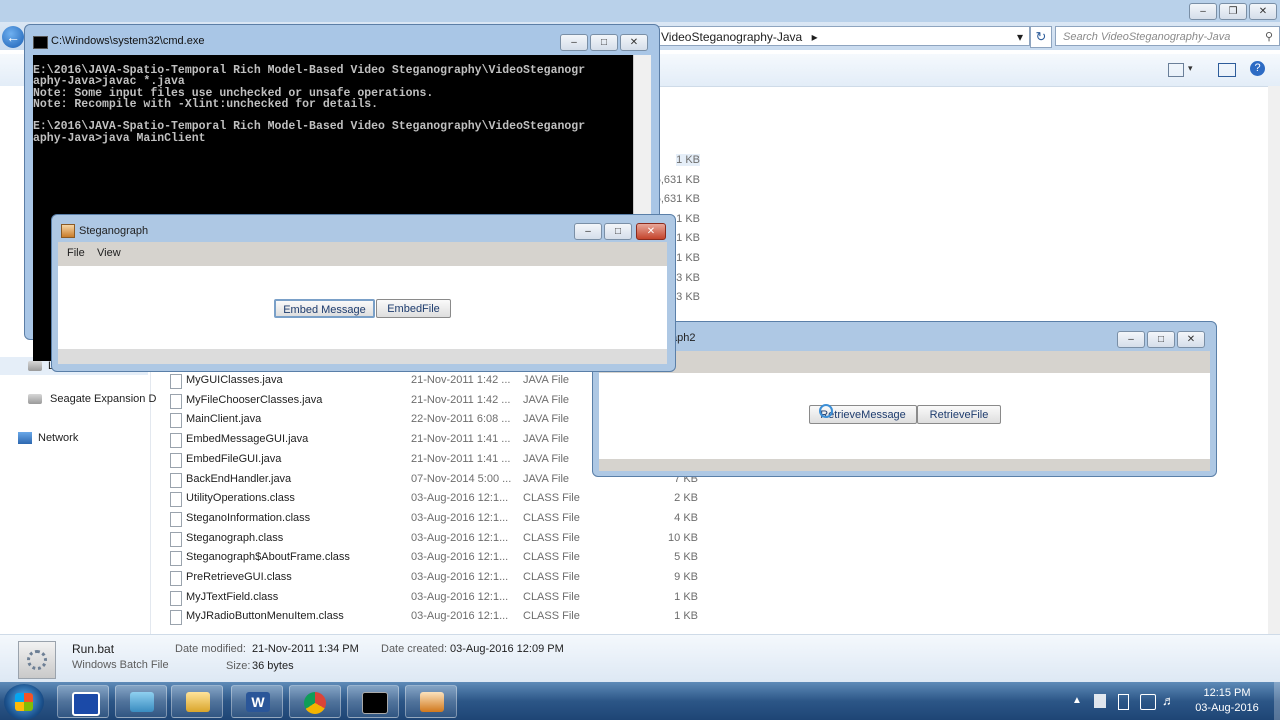 The image size is (1280, 720). What do you see at coordinates (1123, 702) in the screenshot?
I see `battery-icon` at bounding box center [1123, 702].